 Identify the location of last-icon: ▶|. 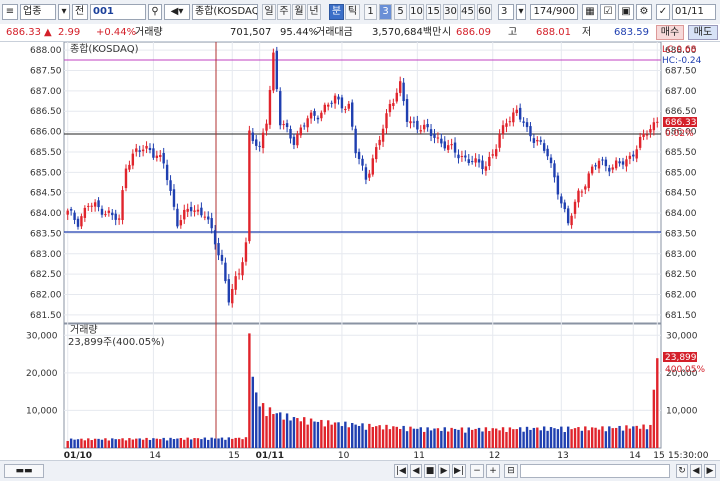
(459, 471).